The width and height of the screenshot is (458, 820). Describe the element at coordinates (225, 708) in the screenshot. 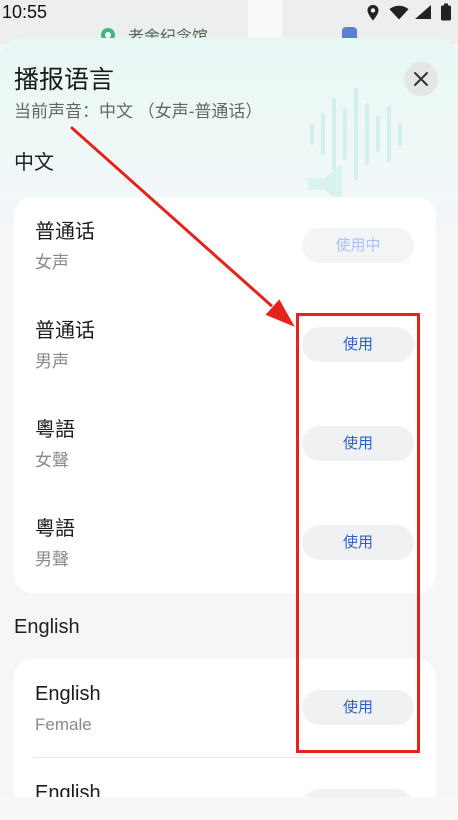

I see `list-item: English Female 使用` at that location.